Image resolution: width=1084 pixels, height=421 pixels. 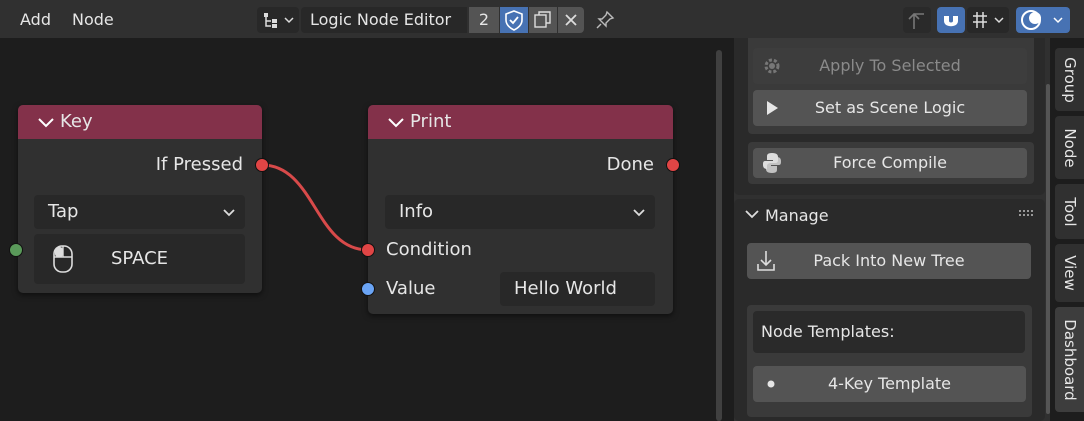 What do you see at coordinates (262, 165) in the screenshot?
I see `if-pressed-socket` at bounding box center [262, 165].